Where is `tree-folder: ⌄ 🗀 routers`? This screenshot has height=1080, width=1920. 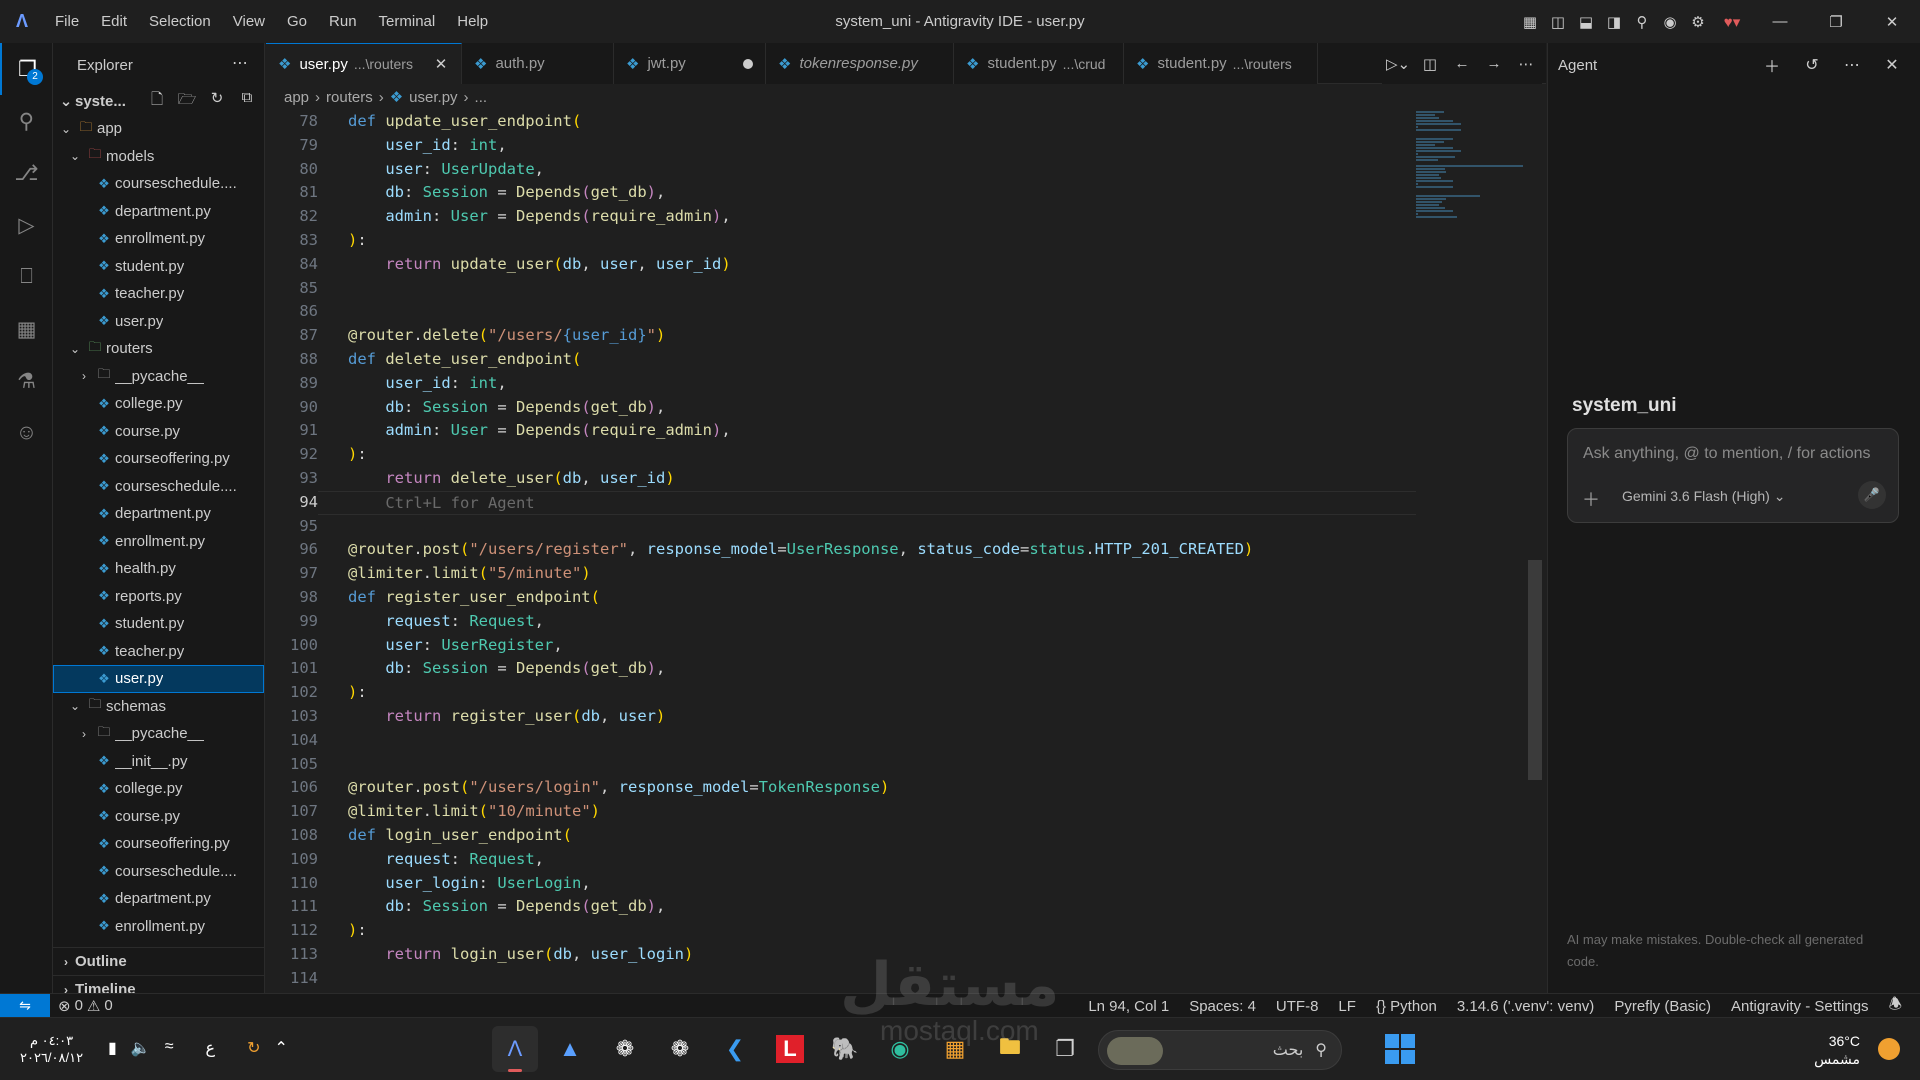 tree-folder: ⌄ 🗀 routers is located at coordinates (158, 349).